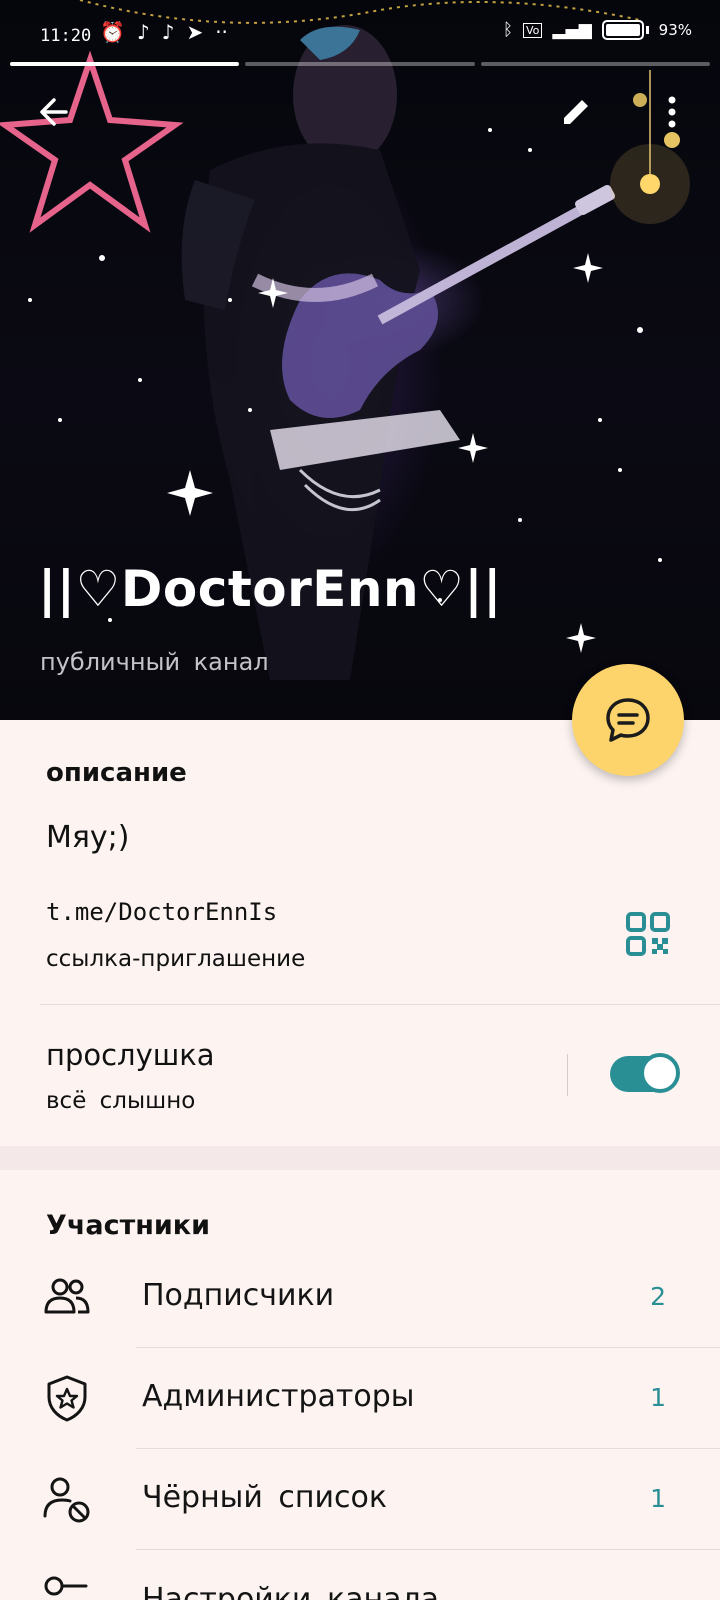 This screenshot has width=720, height=1600. What do you see at coordinates (291, 1591) in the screenshot?
I see `row-label: Настройки канала` at bounding box center [291, 1591].